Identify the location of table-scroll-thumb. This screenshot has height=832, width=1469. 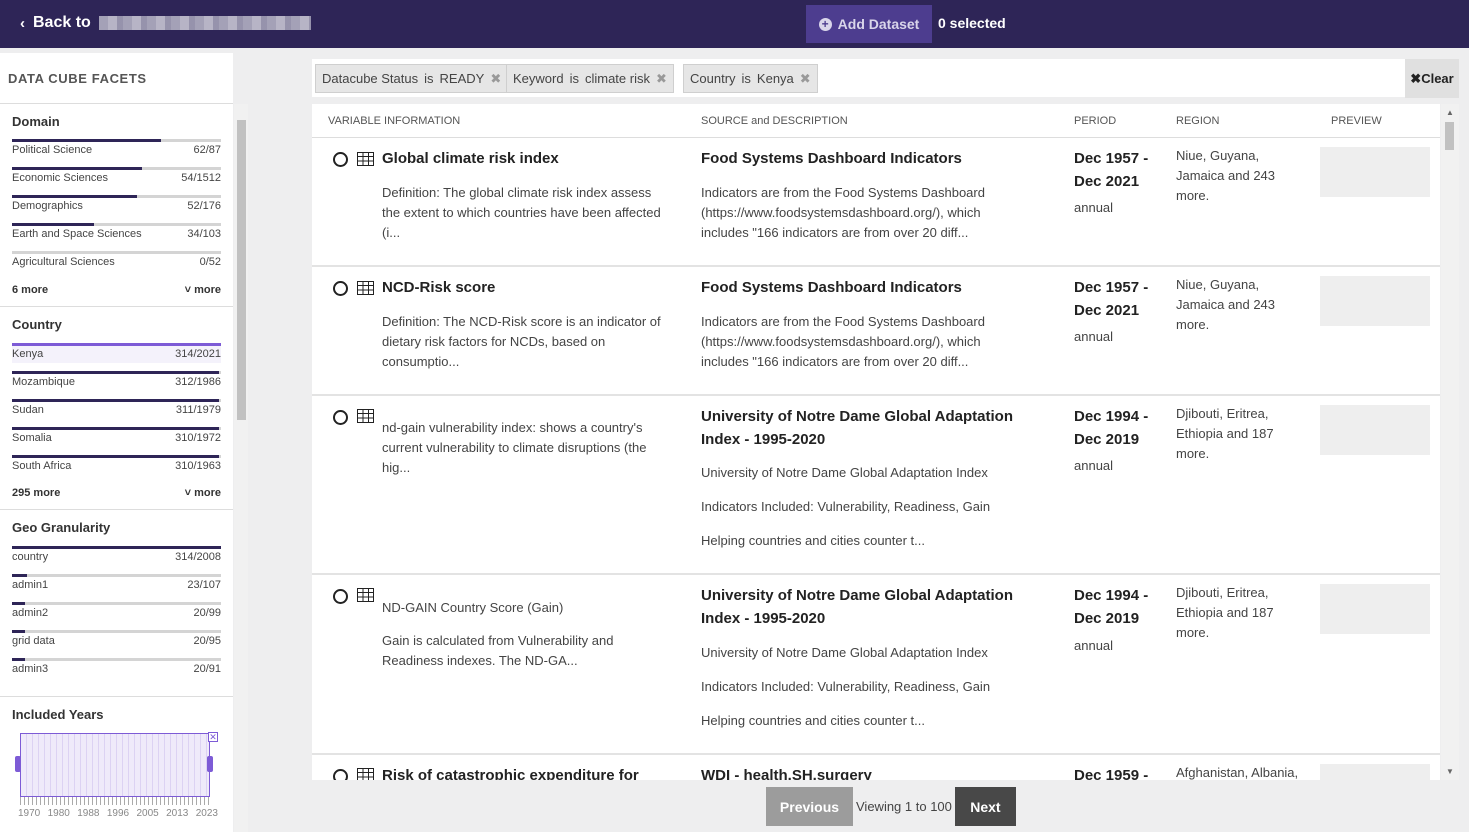
(1449, 136).